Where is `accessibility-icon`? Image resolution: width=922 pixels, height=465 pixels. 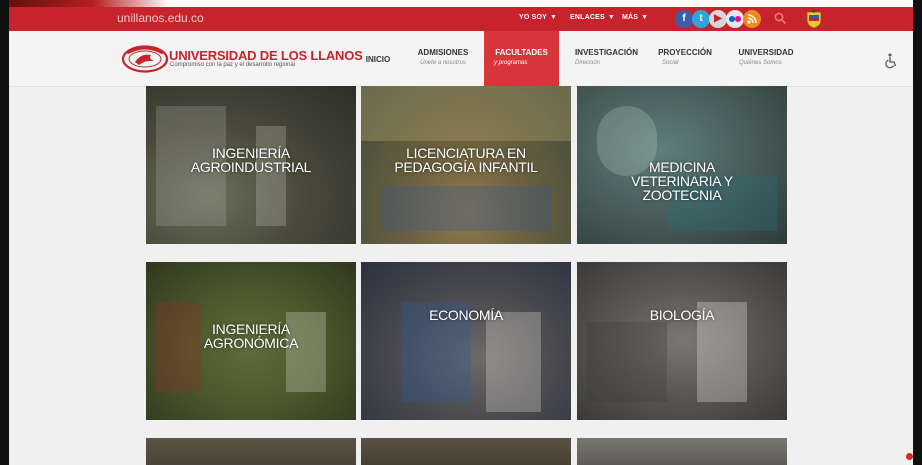 accessibility-icon is located at coordinates (891, 61).